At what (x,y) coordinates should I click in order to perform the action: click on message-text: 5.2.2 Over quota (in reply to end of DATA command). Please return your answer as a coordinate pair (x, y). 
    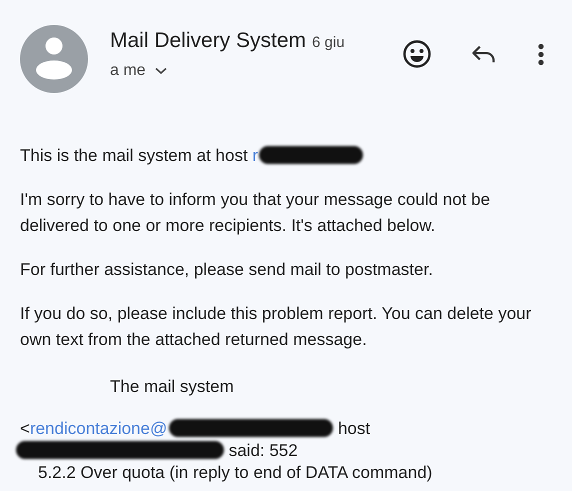
    Looking at the image, I should click on (235, 473).